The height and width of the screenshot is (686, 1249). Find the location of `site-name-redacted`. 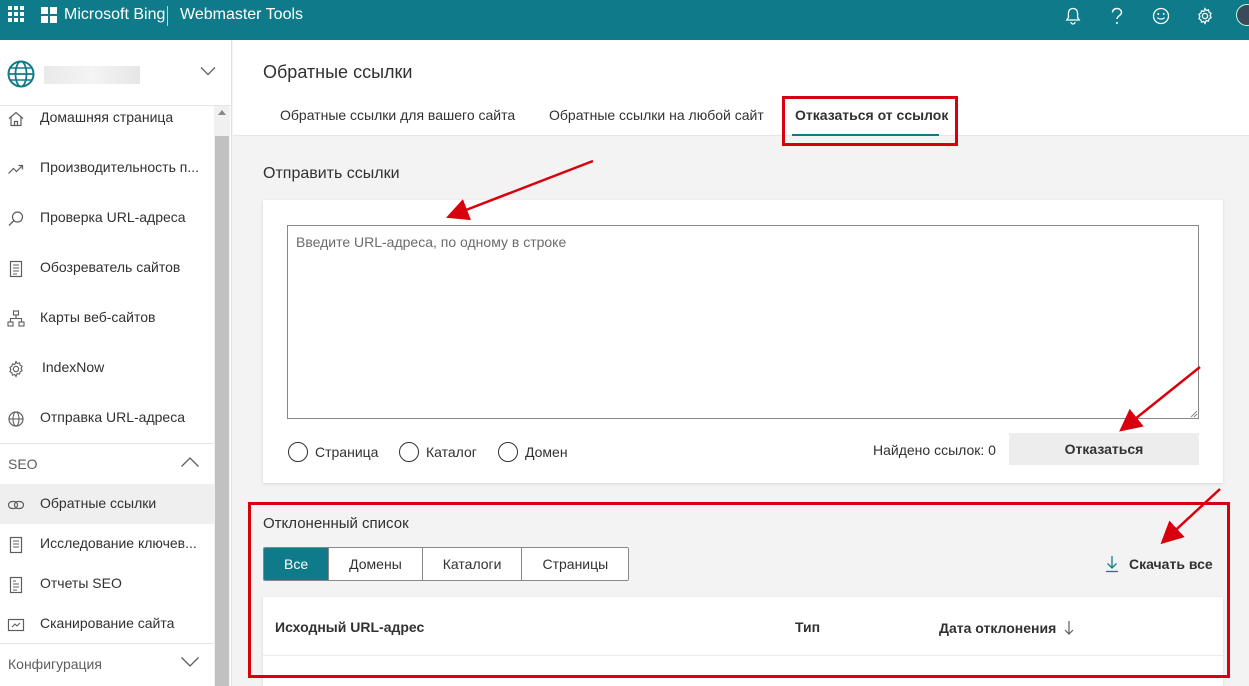

site-name-redacted is located at coordinates (92, 75).